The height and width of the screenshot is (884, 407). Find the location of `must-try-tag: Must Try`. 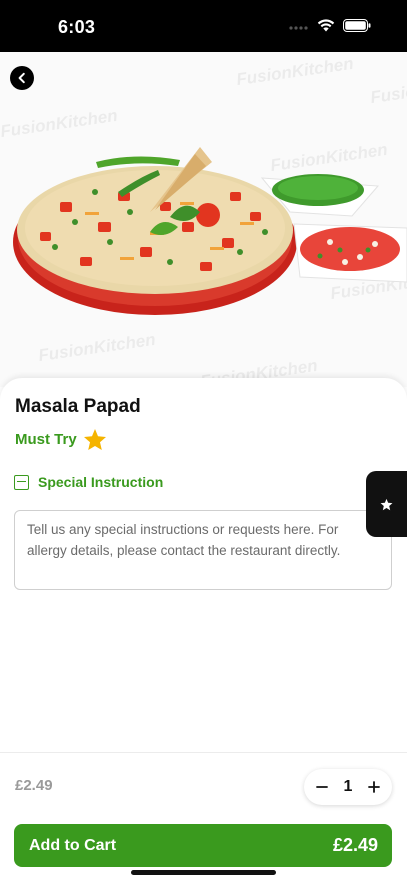

must-try-tag: Must Try is located at coordinates (61, 439).